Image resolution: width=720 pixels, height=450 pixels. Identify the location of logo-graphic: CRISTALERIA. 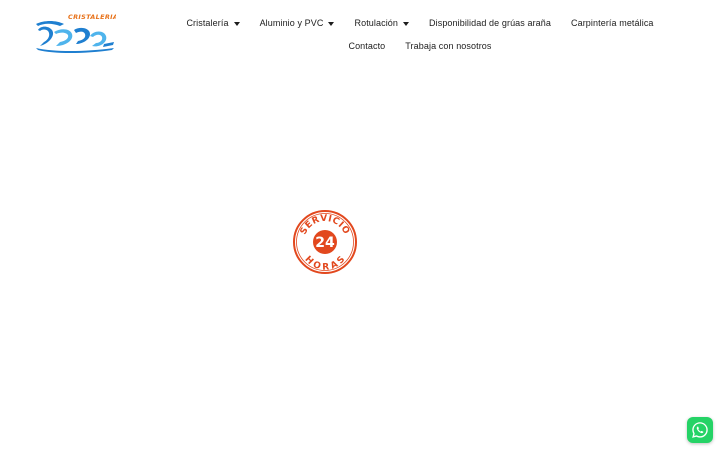
(76, 33).